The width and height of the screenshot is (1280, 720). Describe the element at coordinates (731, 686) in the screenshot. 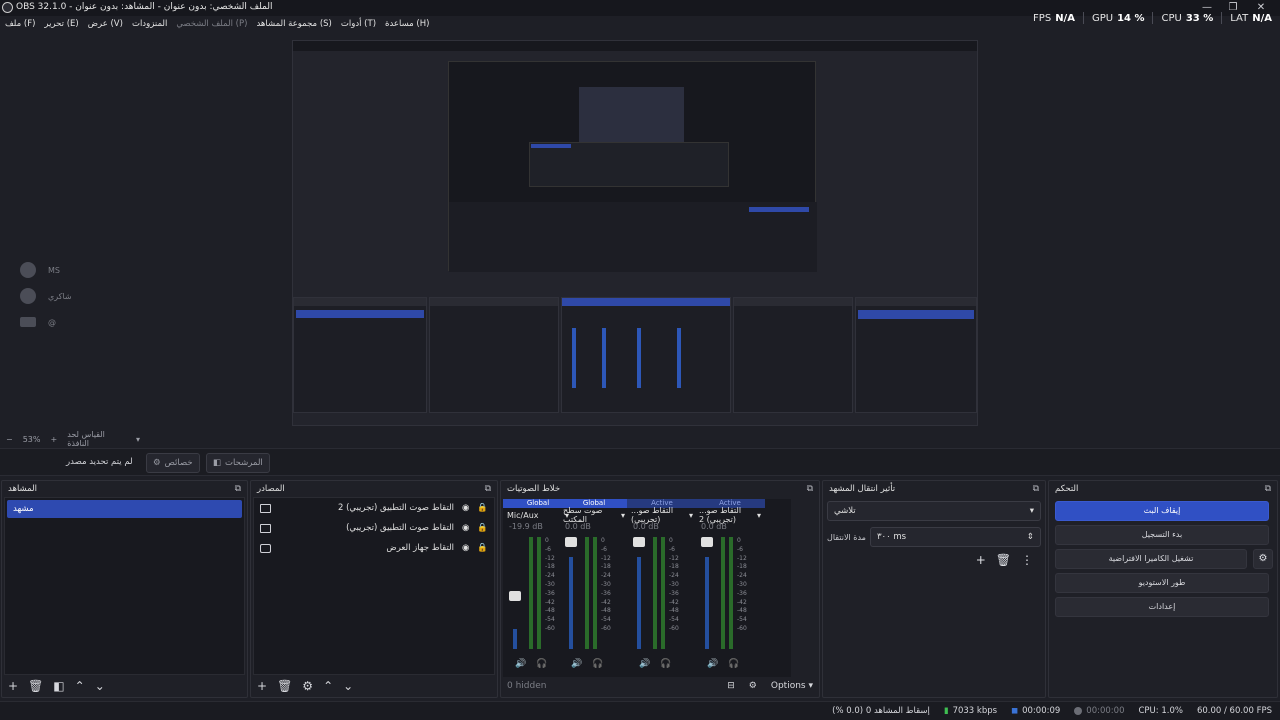

I see `layout-icon: ⊟` at that location.